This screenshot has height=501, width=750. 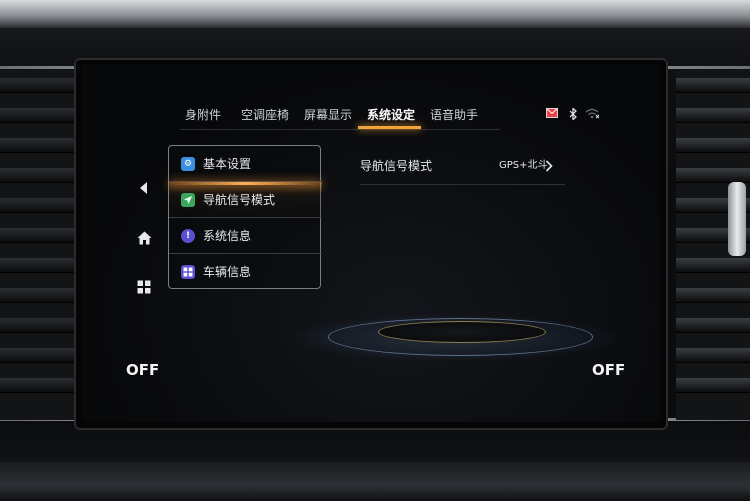 What do you see at coordinates (144, 289) in the screenshot?
I see `apps-grid-icon` at bounding box center [144, 289].